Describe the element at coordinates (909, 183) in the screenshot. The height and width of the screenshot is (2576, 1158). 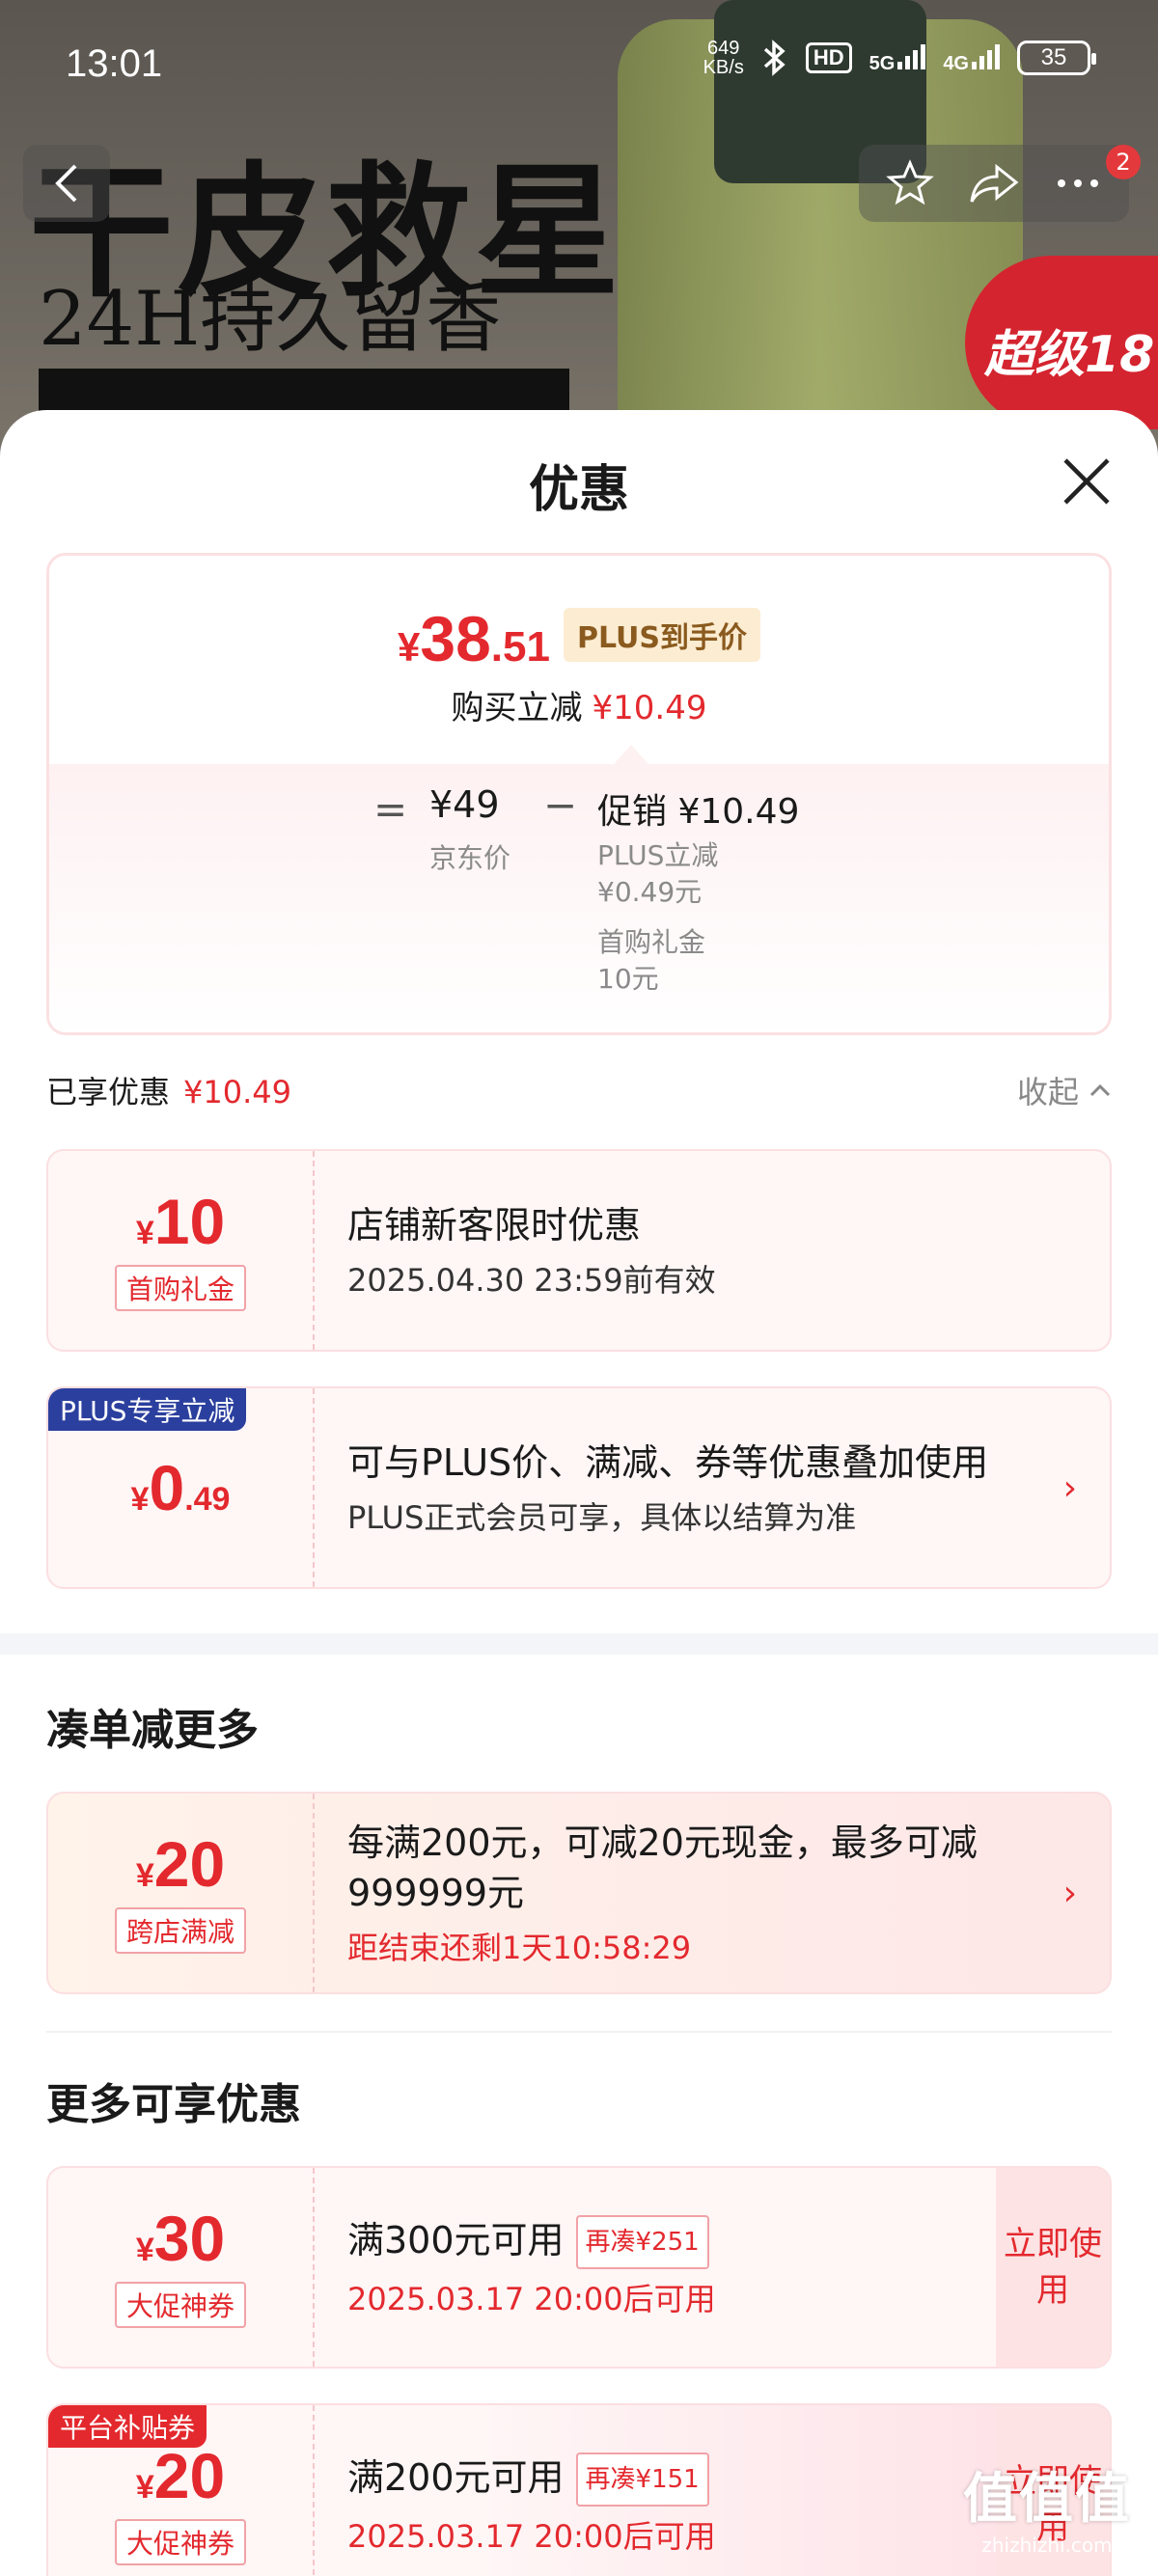
I see `star-icon` at that location.